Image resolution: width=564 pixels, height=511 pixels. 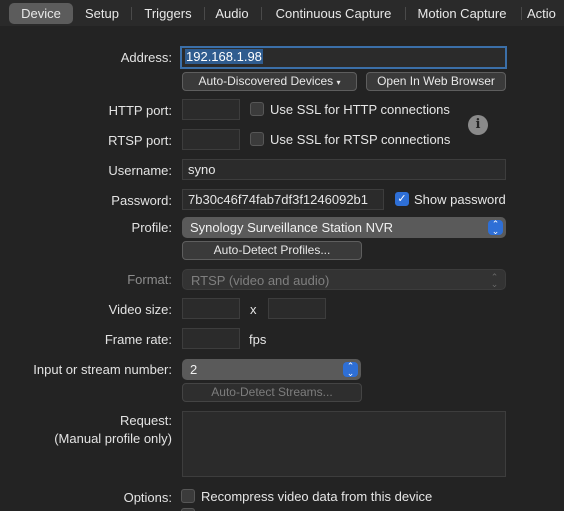 I want to click on stream-number-label: Input or stream number:, so click(x=102, y=369).